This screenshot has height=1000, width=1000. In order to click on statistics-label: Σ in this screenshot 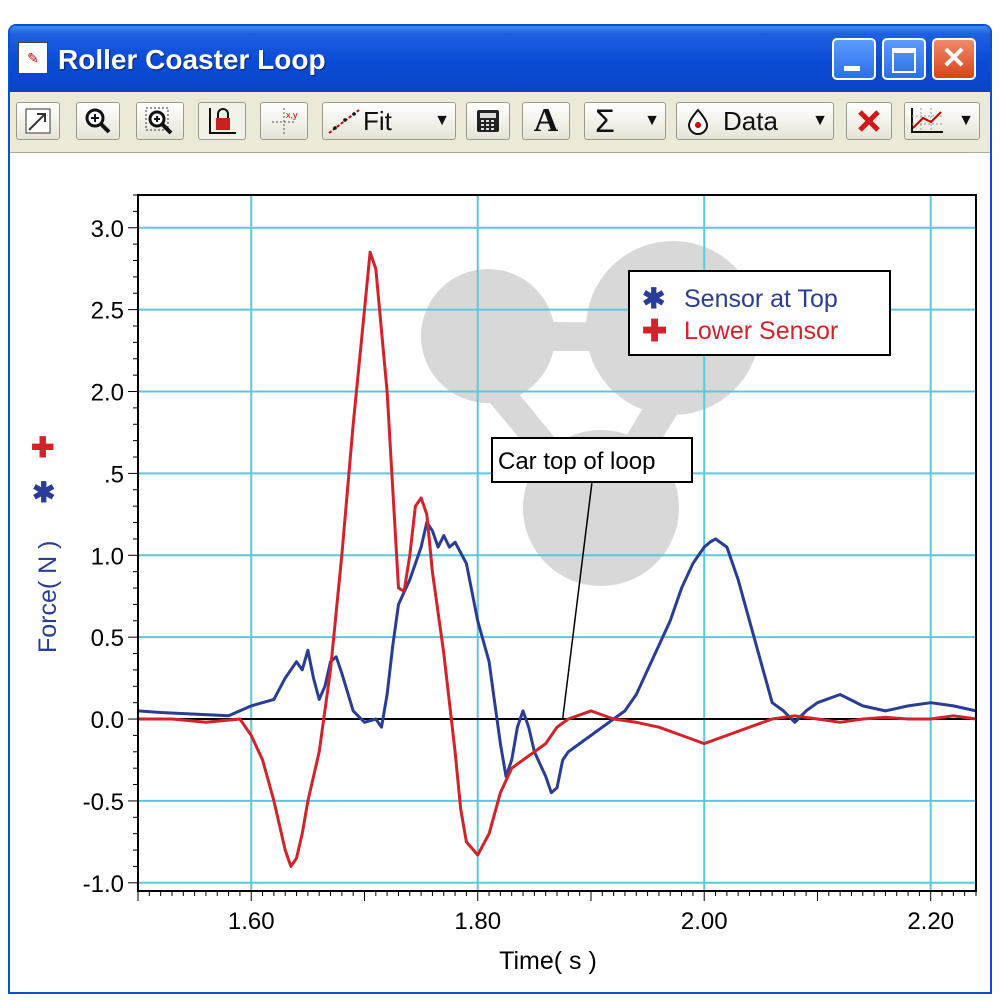, I will do `click(605, 121)`.